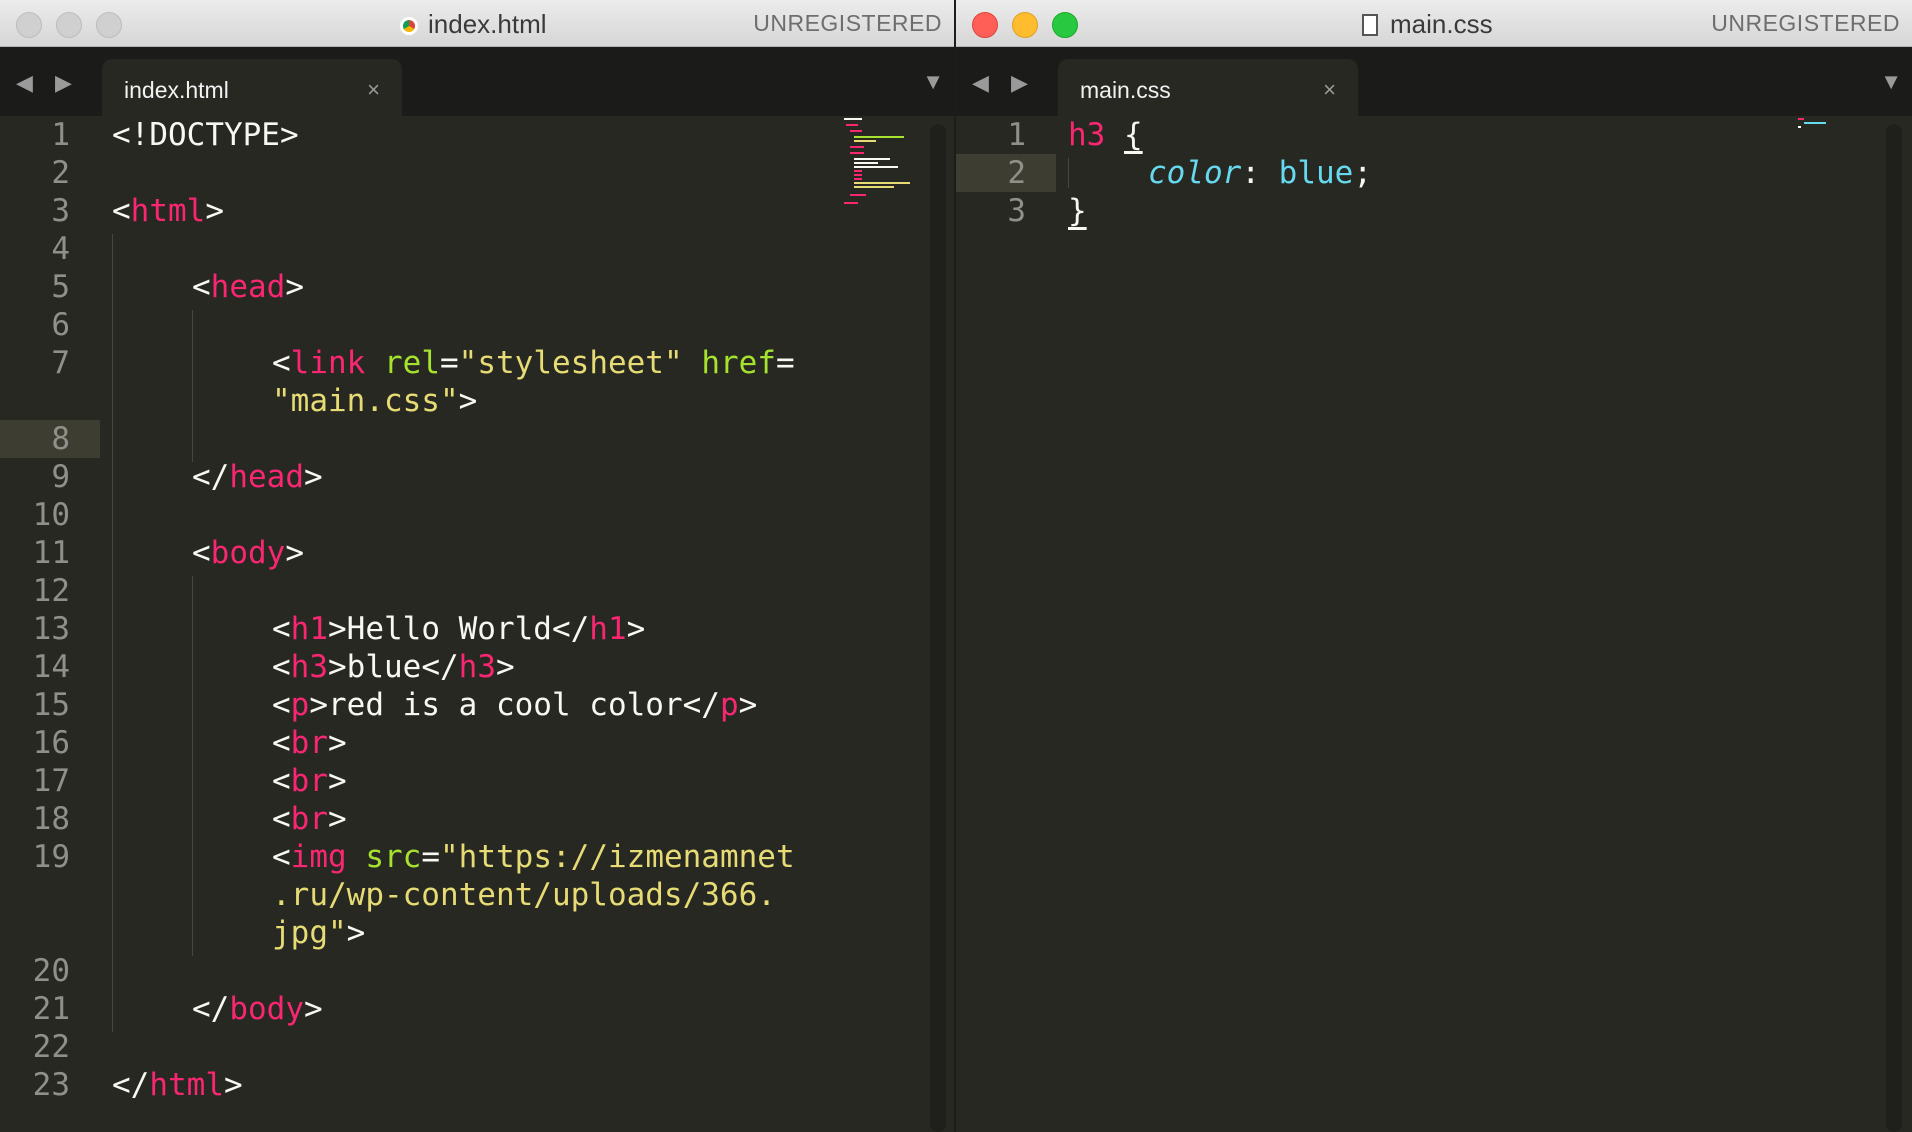 Image resolution: width=1912 pixels, height=1132 pixels. What do you see at coordinates (1208, 87) in the screenshot?
I see `tab-main-css: main.css ×` at bounding box center [1208, 87].